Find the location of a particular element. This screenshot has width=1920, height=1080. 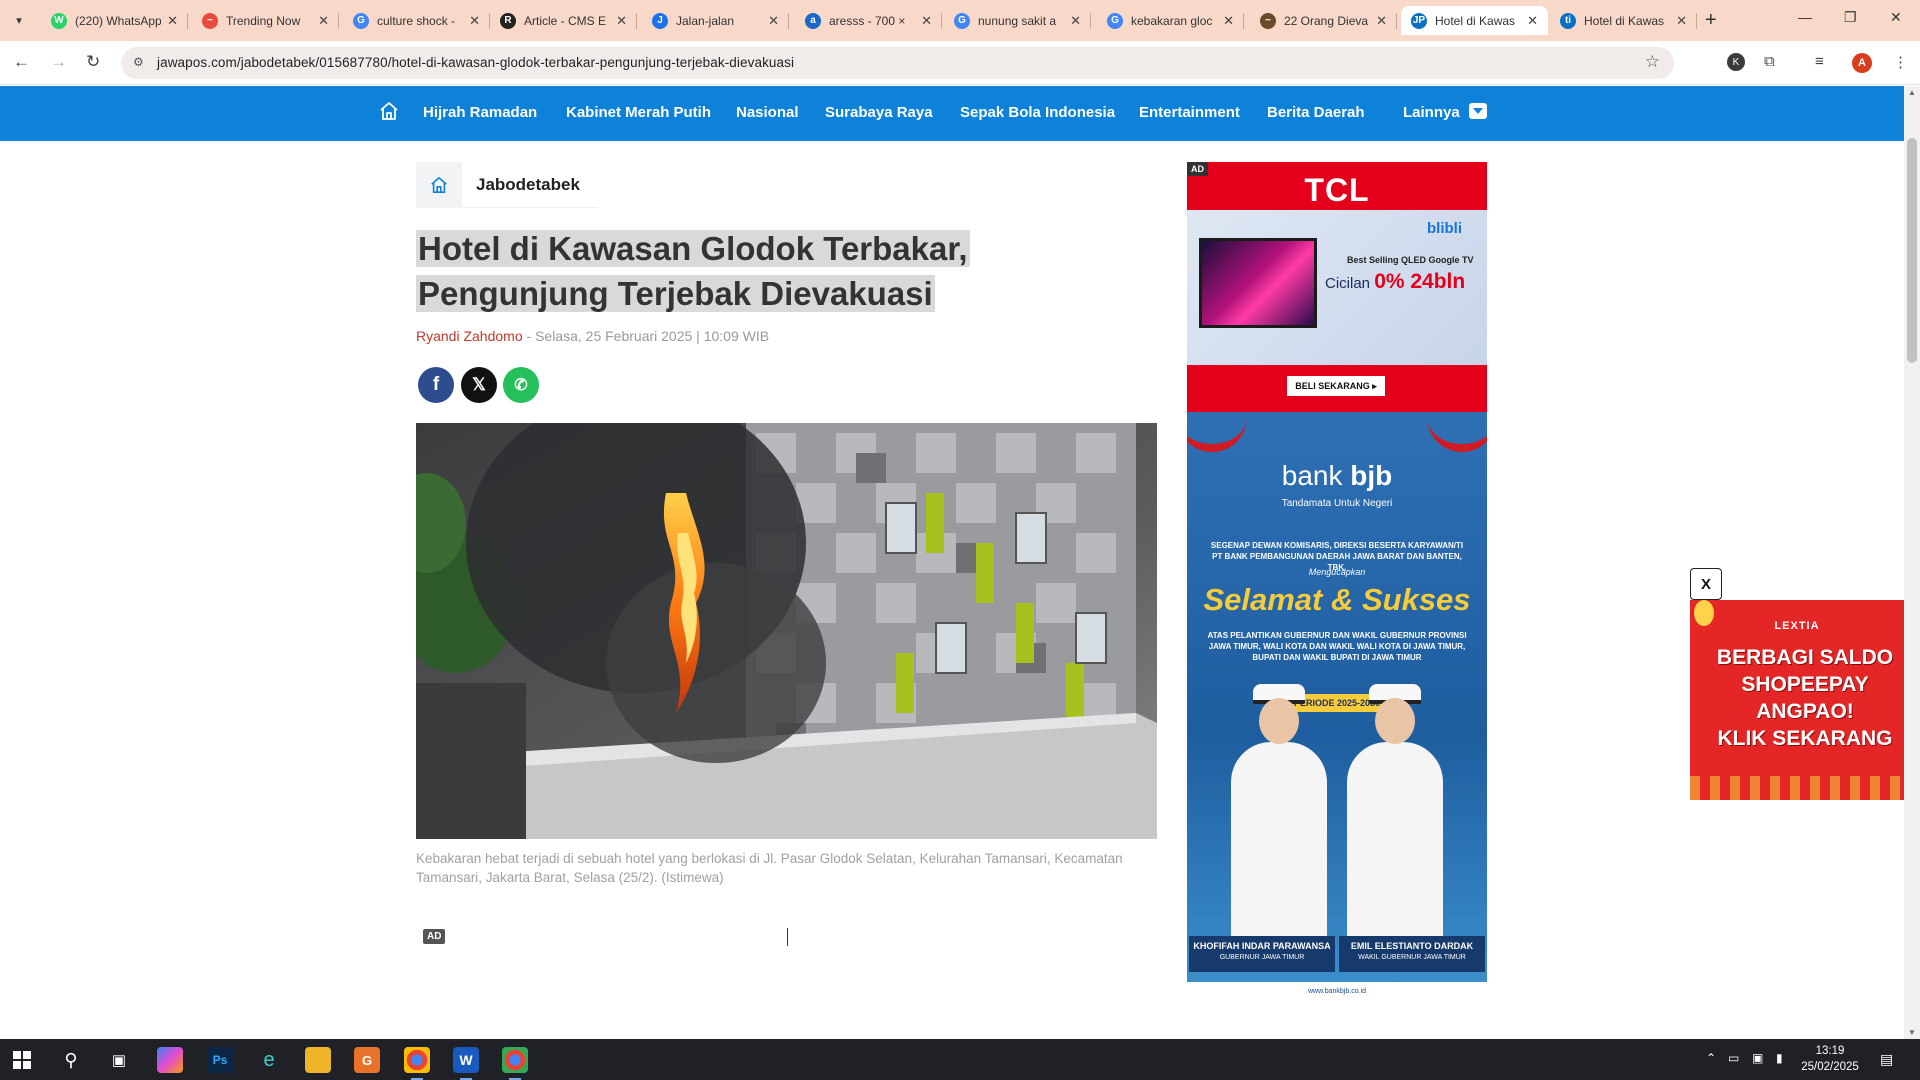

nav-sepak-bola-indonesia: Sepak Bola Indonesia is located at coordinates (1037, 112).